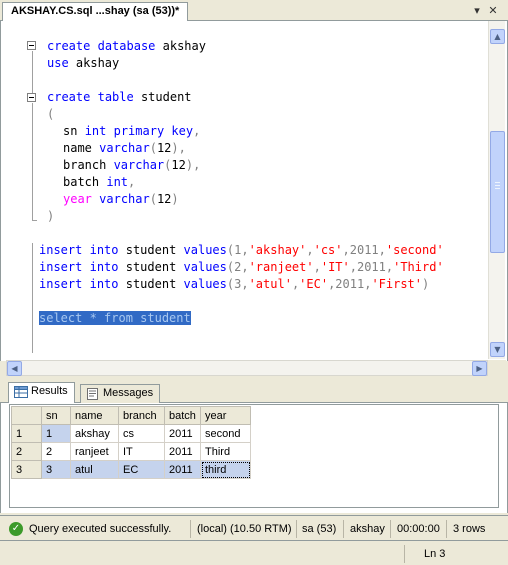 The image size is (508, 565). What do you see at coordinates (497, 368) in the screenshot?
I see `scrollbar-corner` at bounding box center [497, 368].